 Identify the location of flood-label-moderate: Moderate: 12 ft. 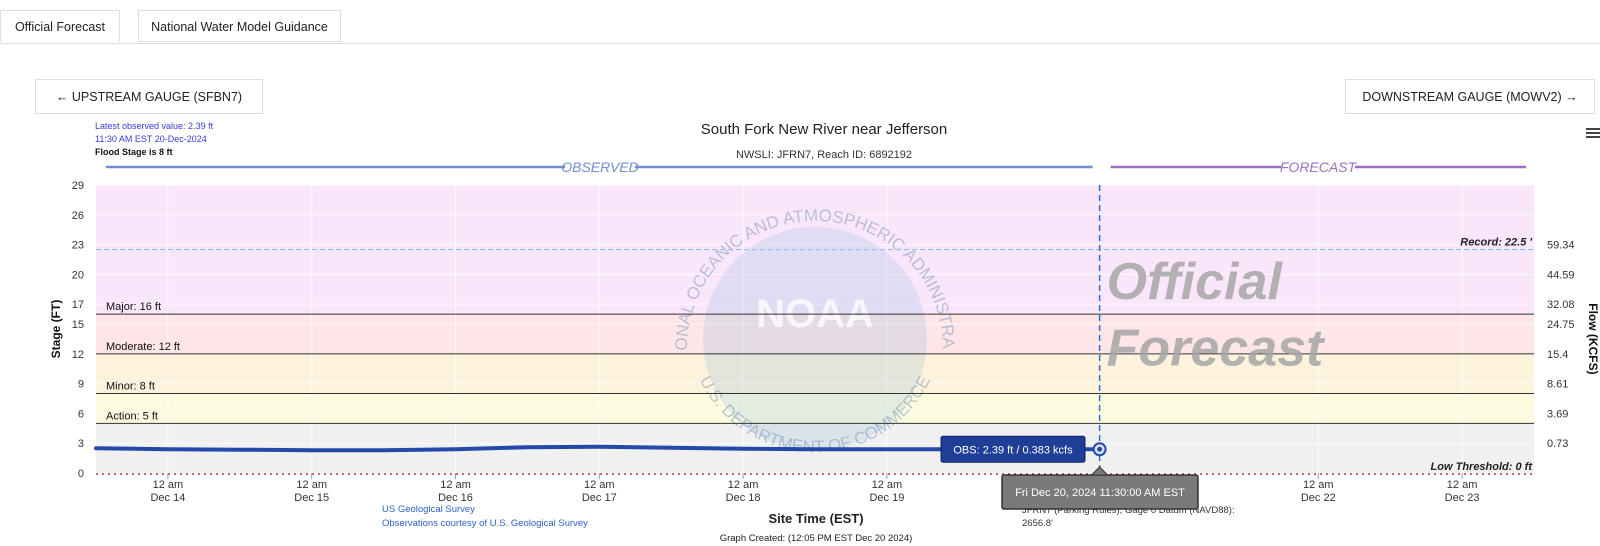
(143, 347).